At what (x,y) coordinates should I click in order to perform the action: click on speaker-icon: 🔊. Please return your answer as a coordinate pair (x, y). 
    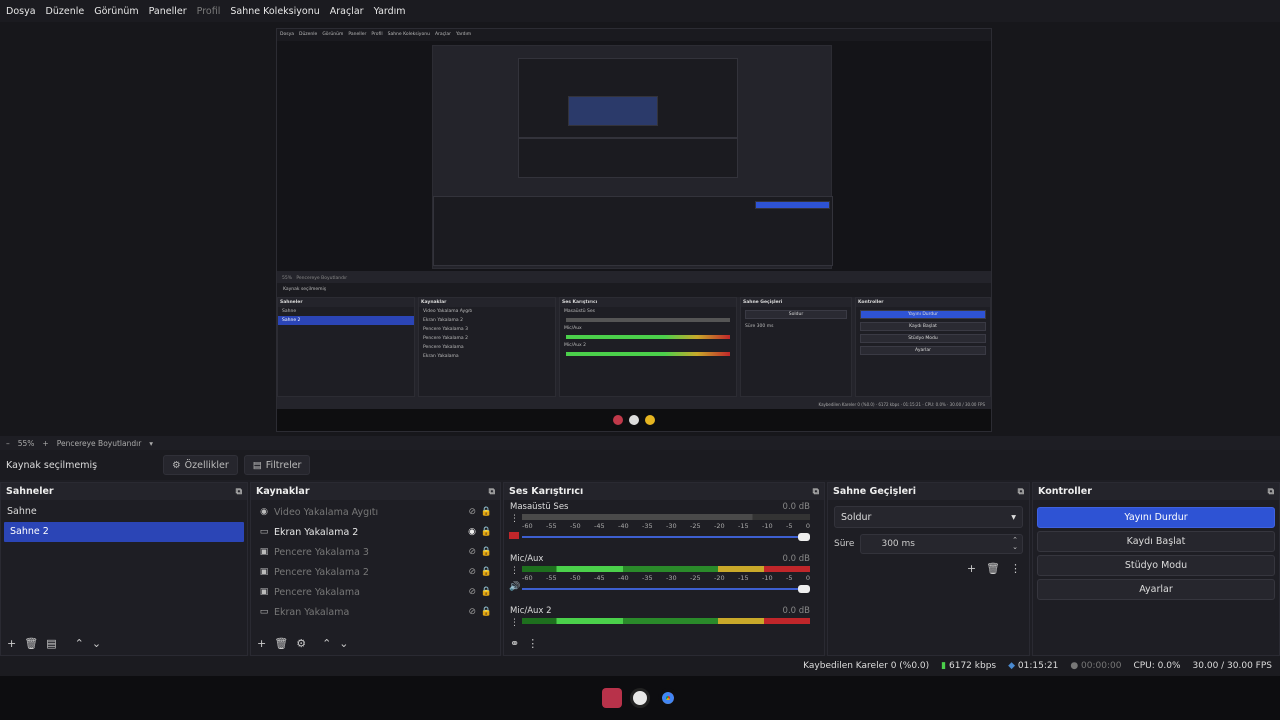
    Looking at the image, I should click on (514, 587).